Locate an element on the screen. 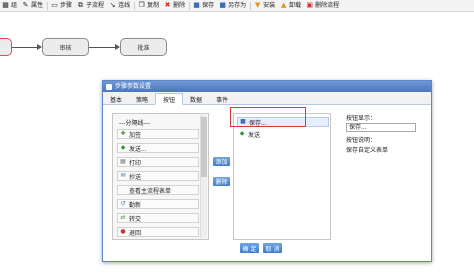 This screenshot has height=279, width=474. remove-button: 删除 is located at coordinates (221, 181).